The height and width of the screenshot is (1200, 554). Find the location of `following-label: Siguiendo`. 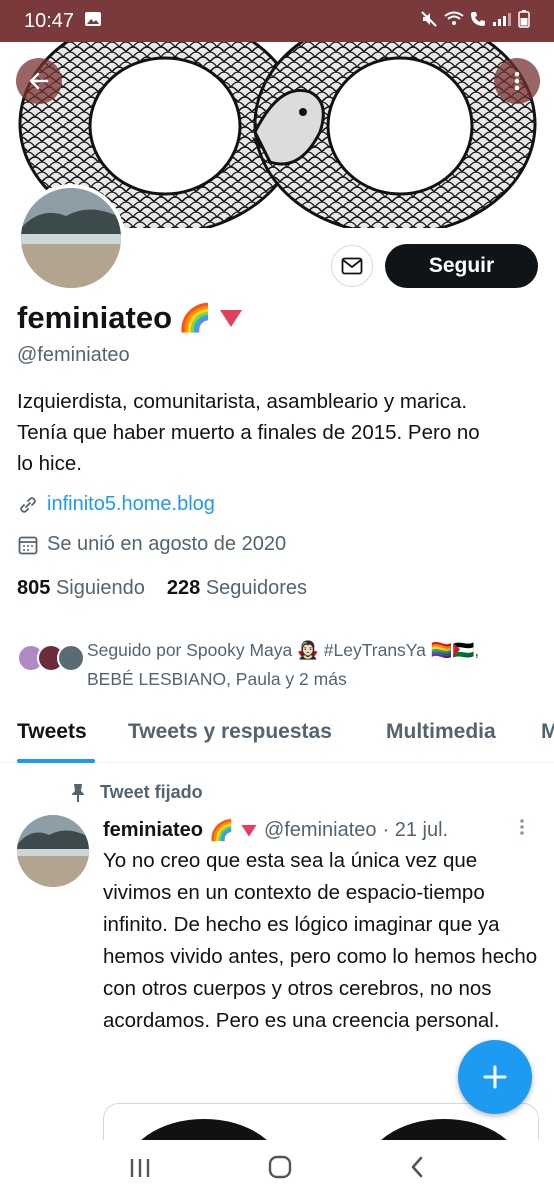

following-label: Siguiendo is located at coordinates (100, 588).